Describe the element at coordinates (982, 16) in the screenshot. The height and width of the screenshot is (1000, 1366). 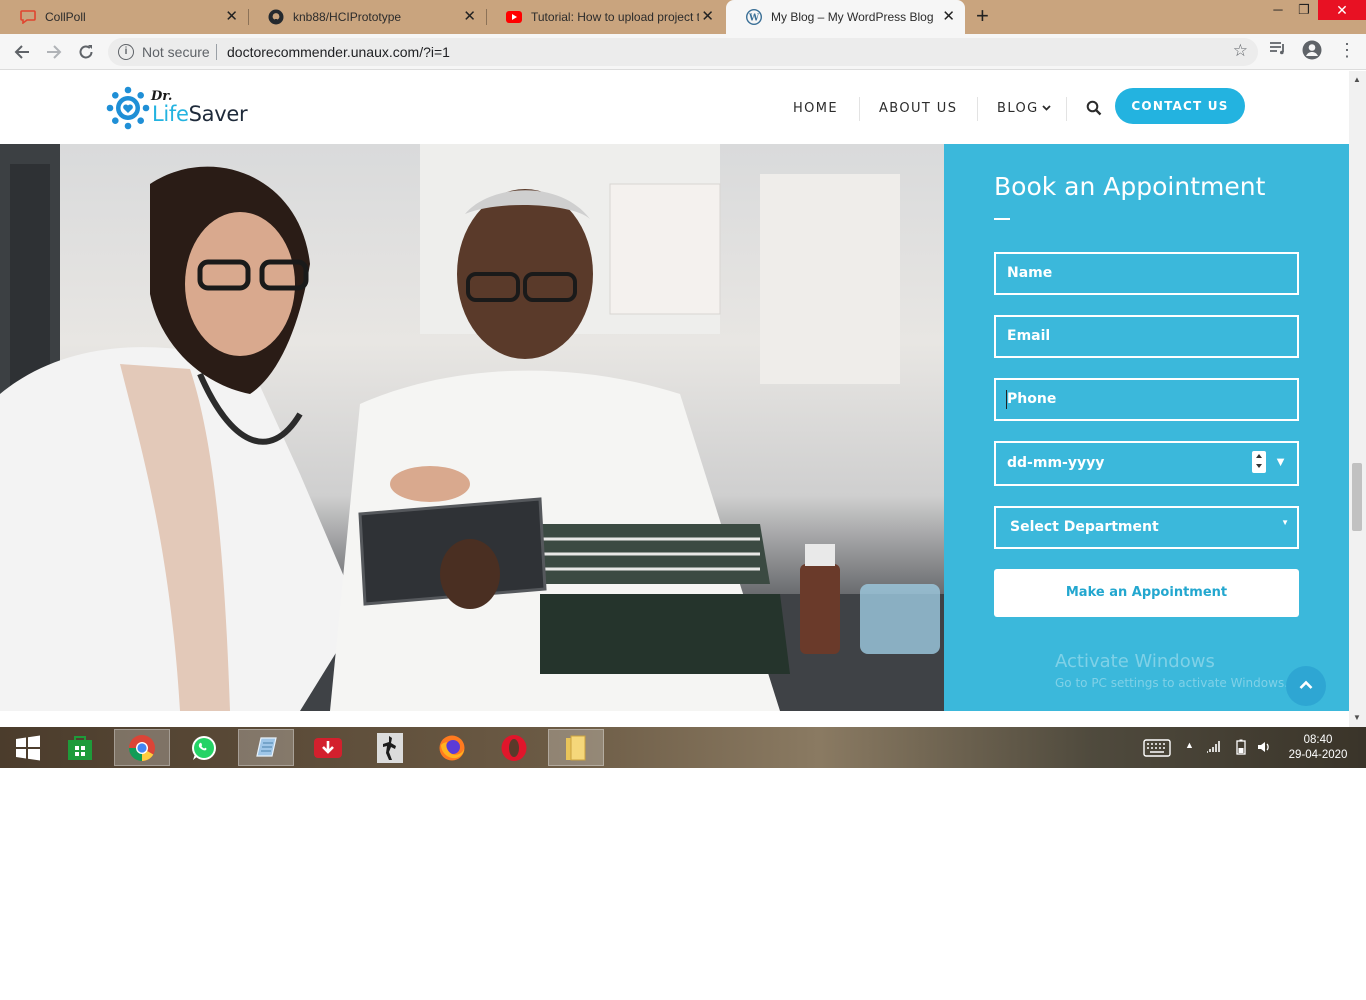
I see `new-tab-button: +` at that location.